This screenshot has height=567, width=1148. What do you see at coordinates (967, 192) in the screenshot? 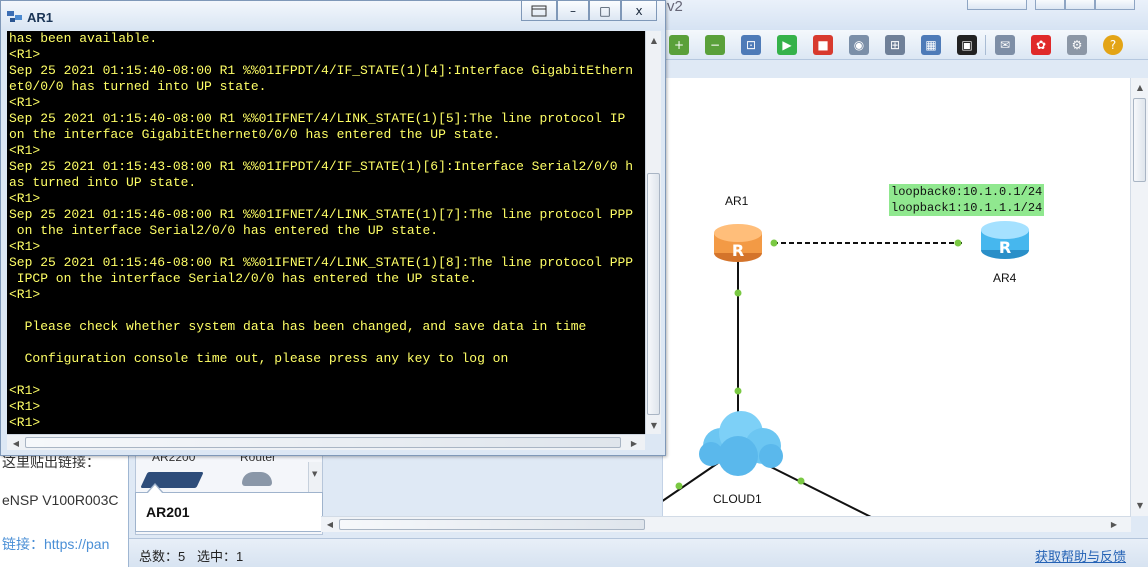
I see `note-line: loopback0:10.1.0.1/24` at bounding box center [967, 192].